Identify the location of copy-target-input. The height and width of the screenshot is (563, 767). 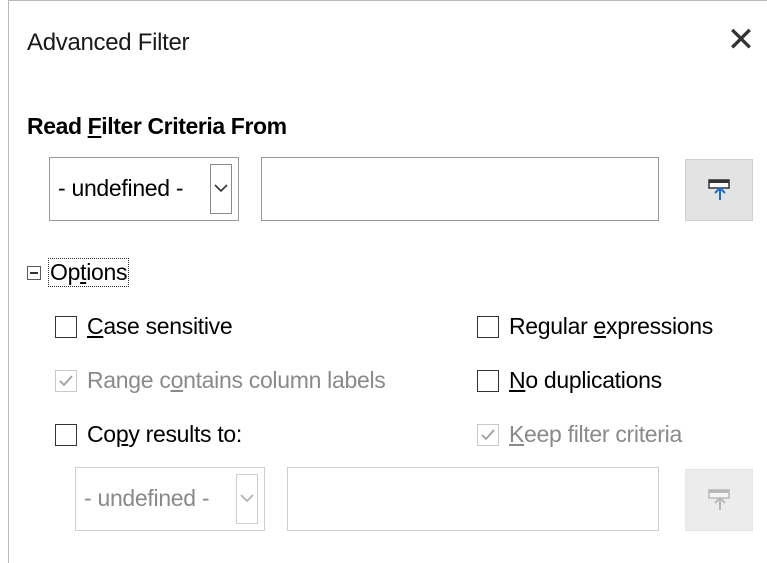
(473, 499).